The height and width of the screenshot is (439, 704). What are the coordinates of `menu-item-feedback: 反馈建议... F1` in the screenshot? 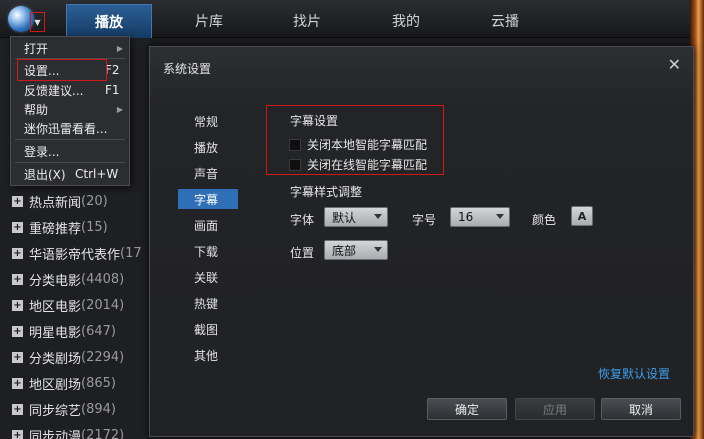 It's located at (70, 90).